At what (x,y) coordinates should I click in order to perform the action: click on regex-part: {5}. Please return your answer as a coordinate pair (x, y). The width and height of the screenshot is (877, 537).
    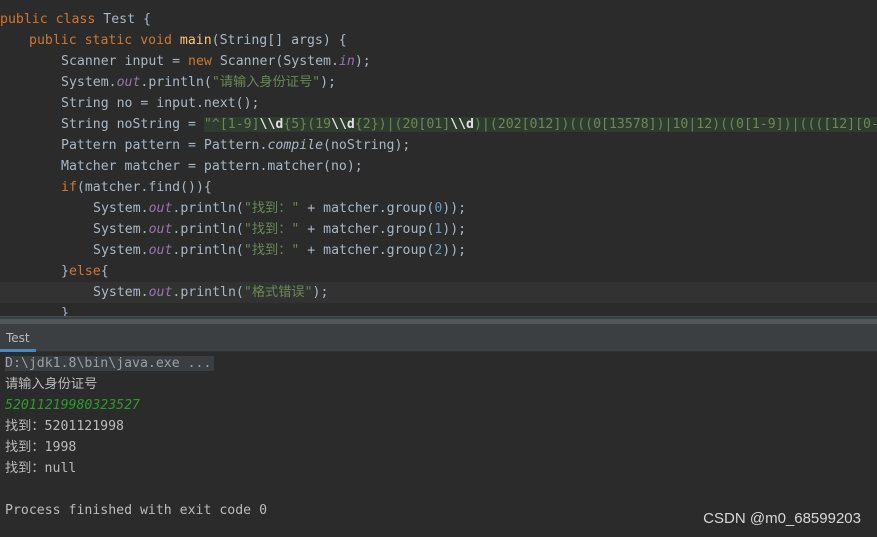
    Looking at the image, I should click on (295, 124).